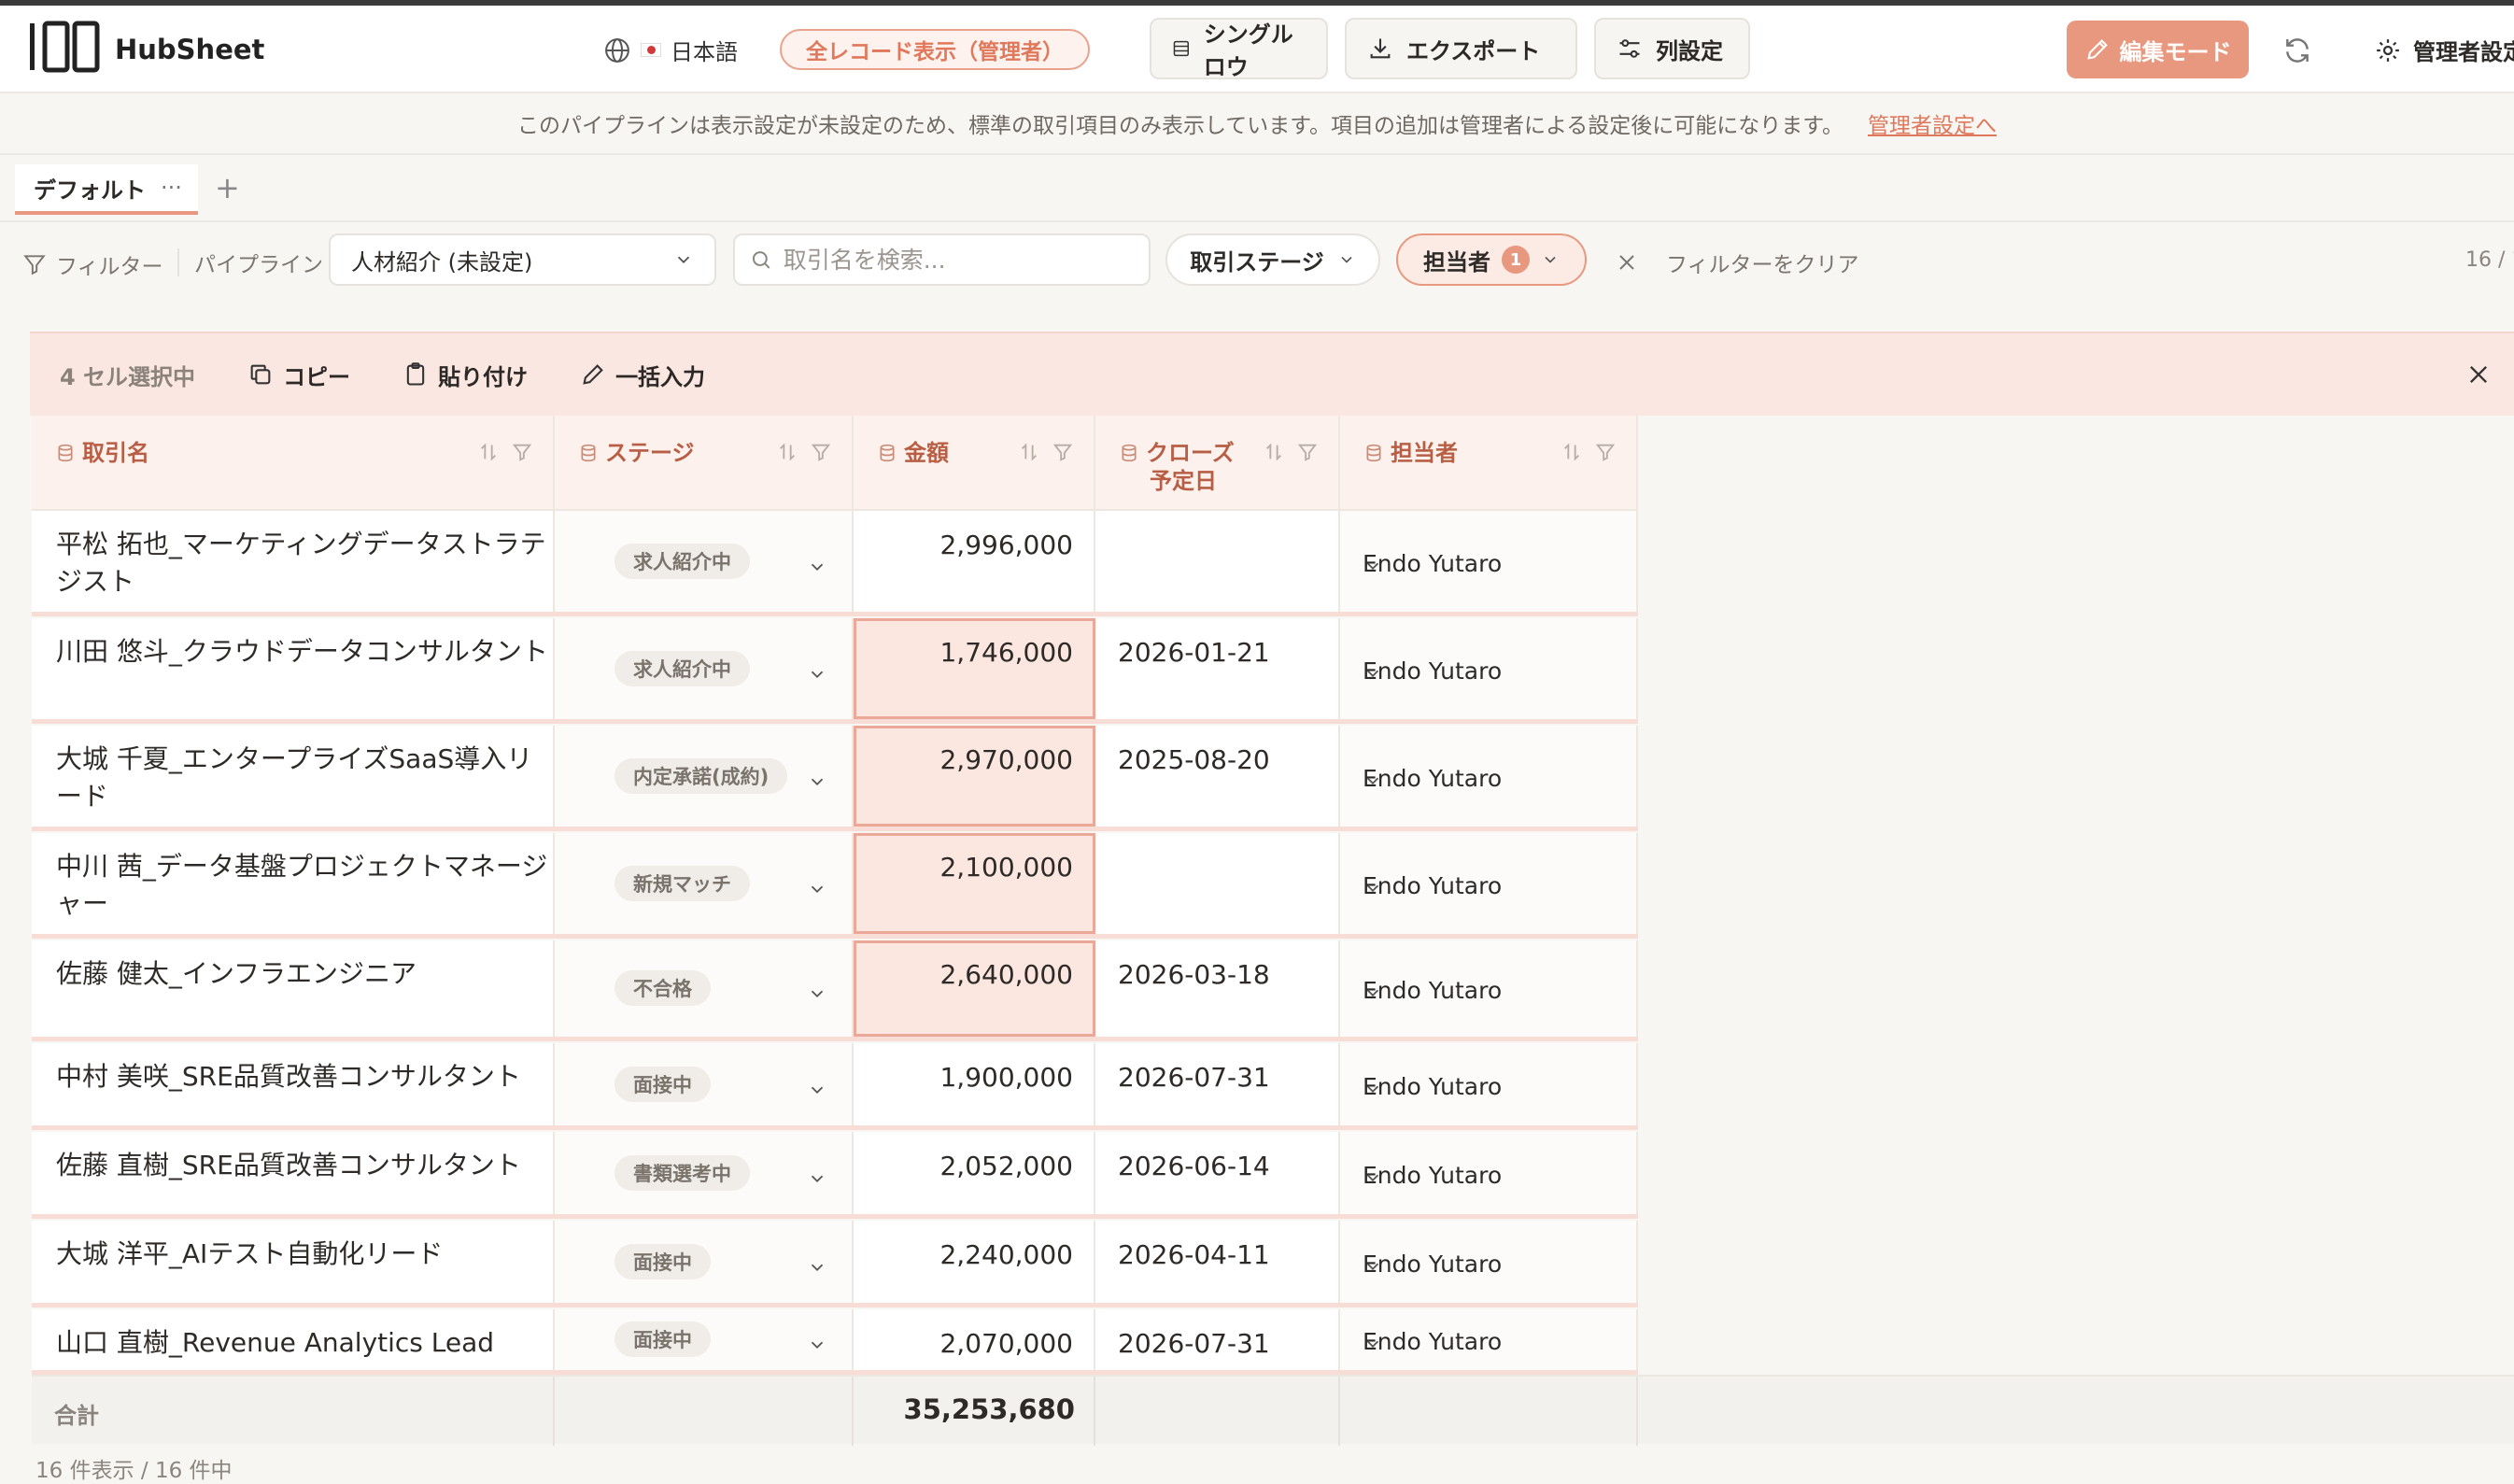 Image resolution: width=2514 pixels, height=1484 pixels. Describe the element at coordinates (293, 561) in the screenshot. I see `deal-name-cell: 平松 拓也_マーケティングデータストラテジスト` at that location.